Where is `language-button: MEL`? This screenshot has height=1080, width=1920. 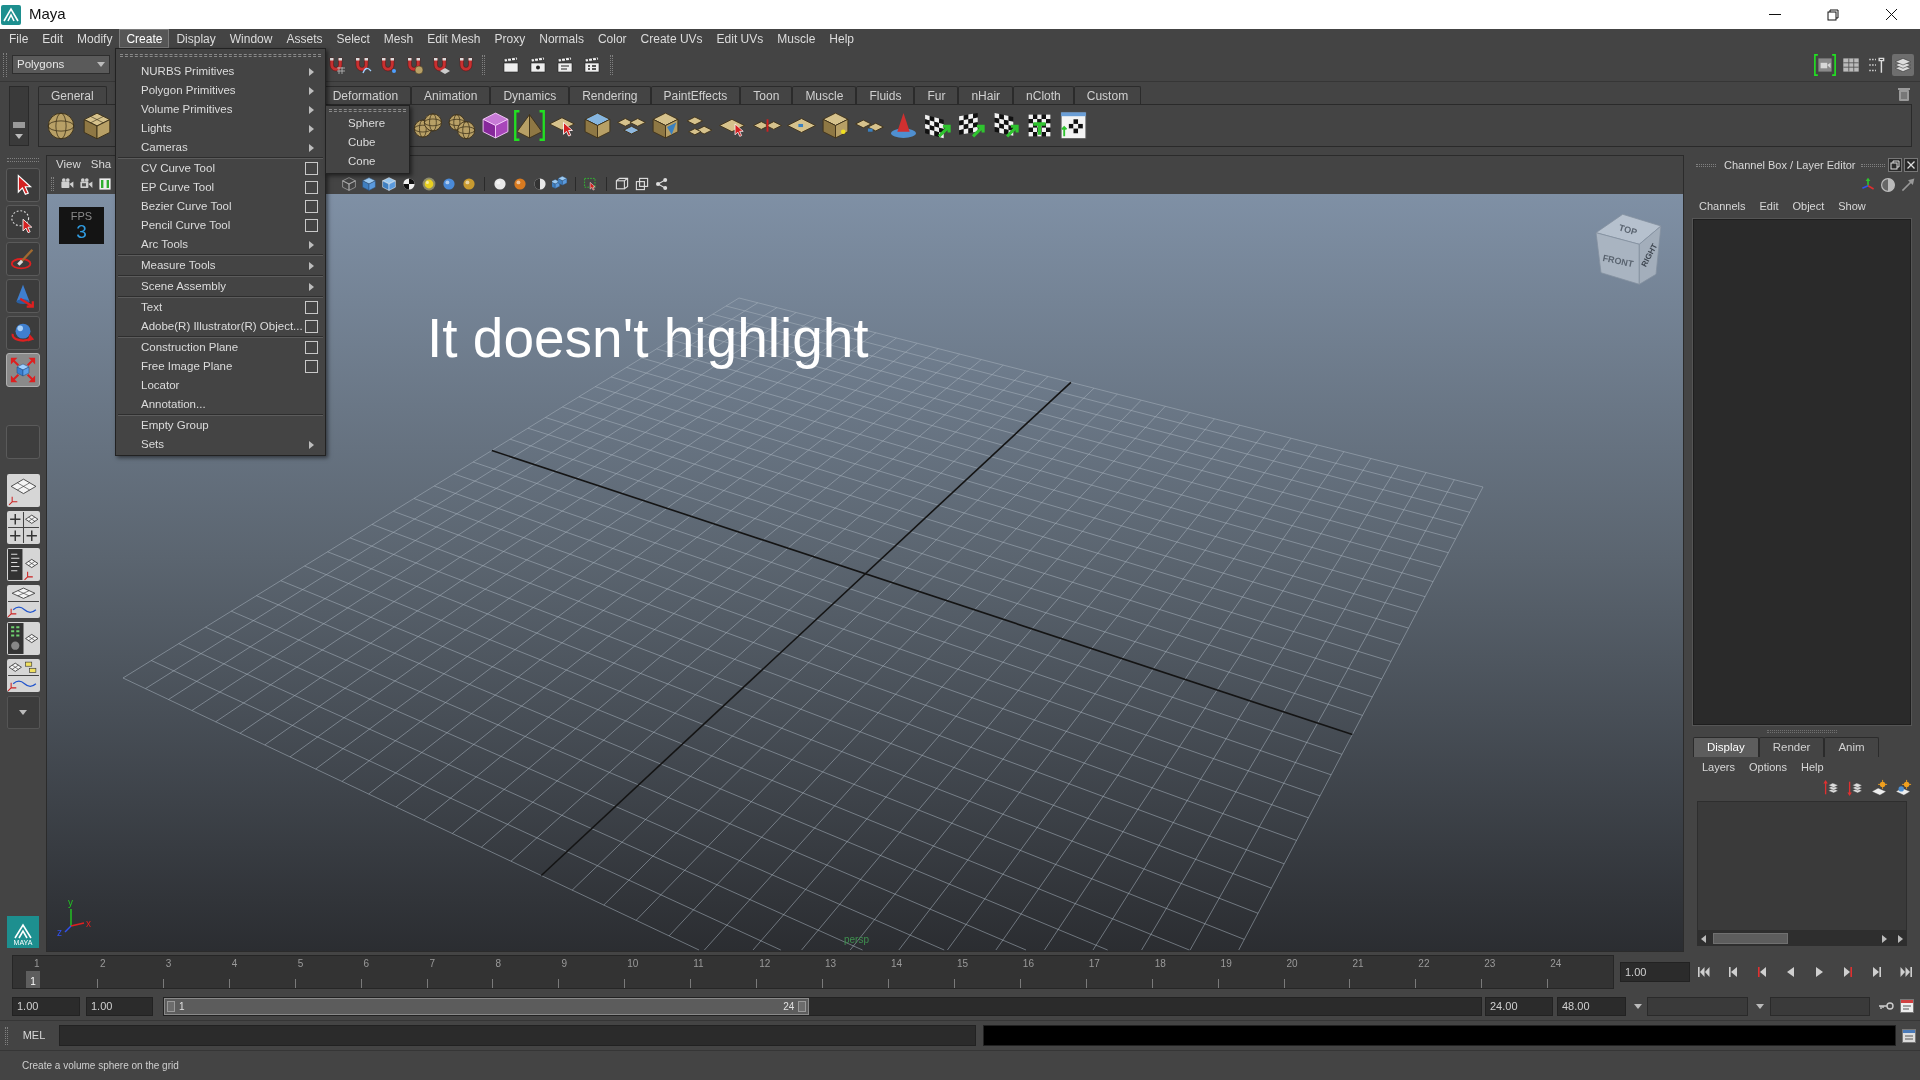
language-button: MEL is located at coordinates (34, 1035).